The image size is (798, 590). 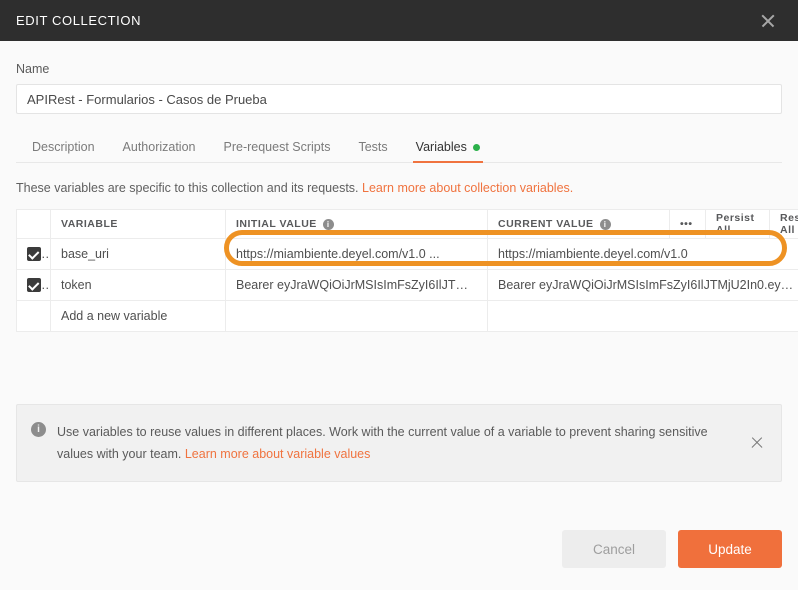 I want to click on new-row-checkbox-cell, so click(x=33, y=316).